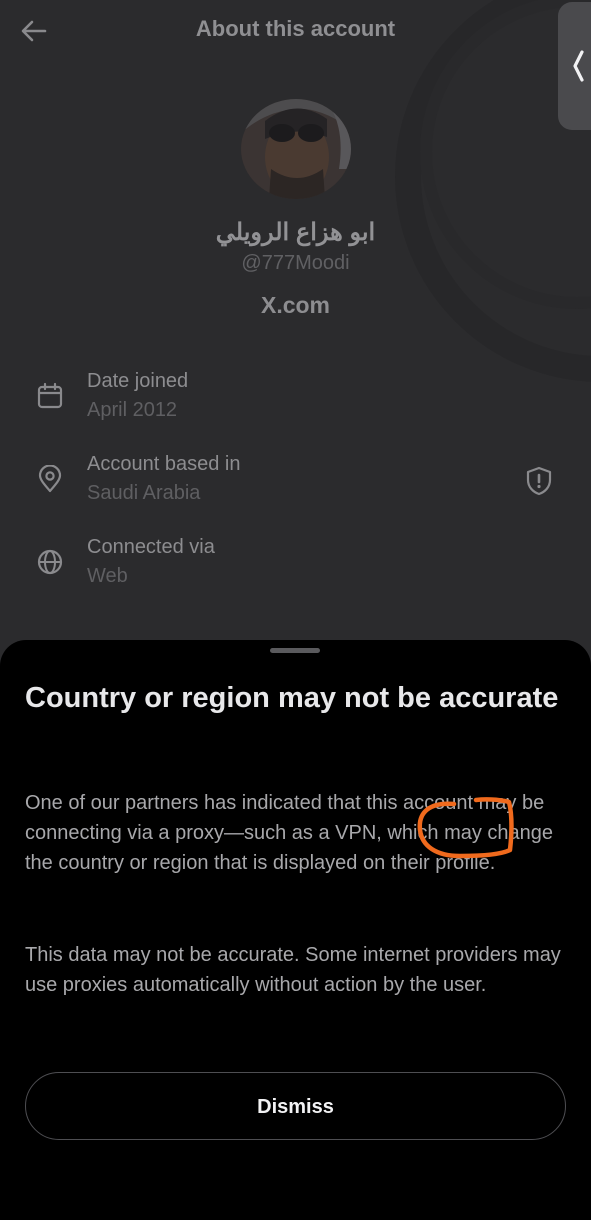  Describe the element at coordinates (138, 381) in the screenshot. I see `date-joined-label: Date joined` at that location.